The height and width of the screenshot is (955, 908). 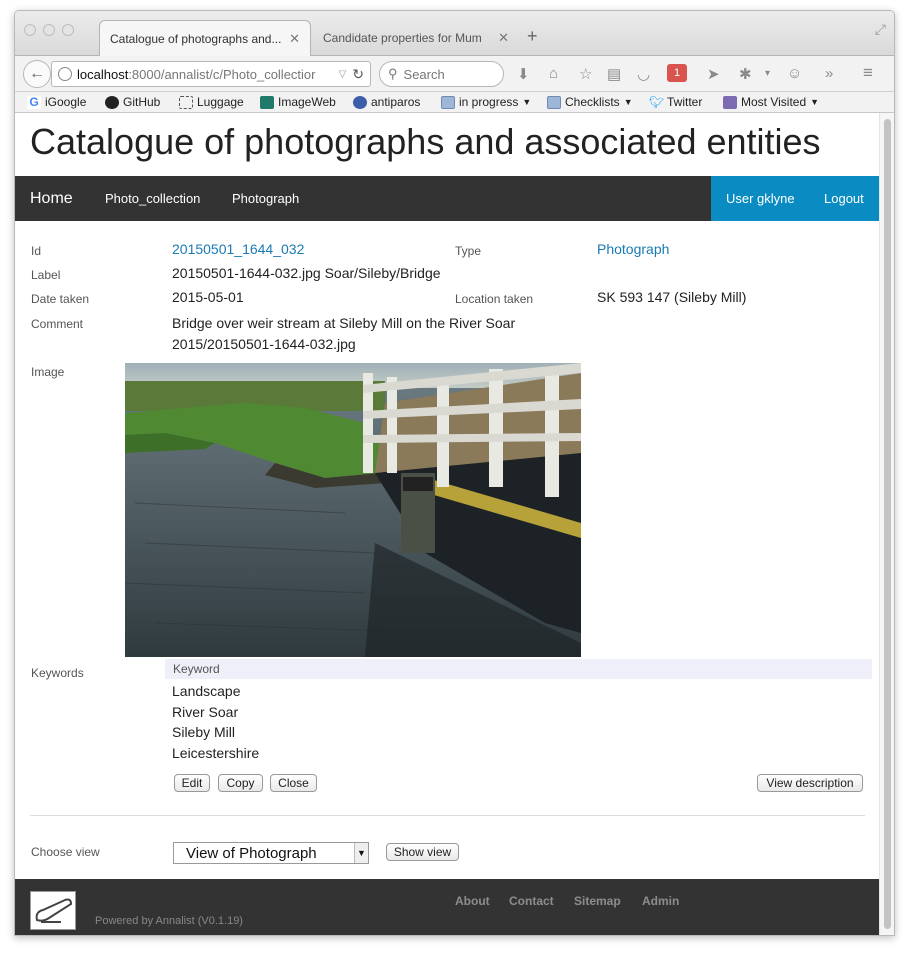 What do you see at coordinates (472, 901) in the screenshot?
I see `footer-about-link: About` at bounding box center [472, 901].